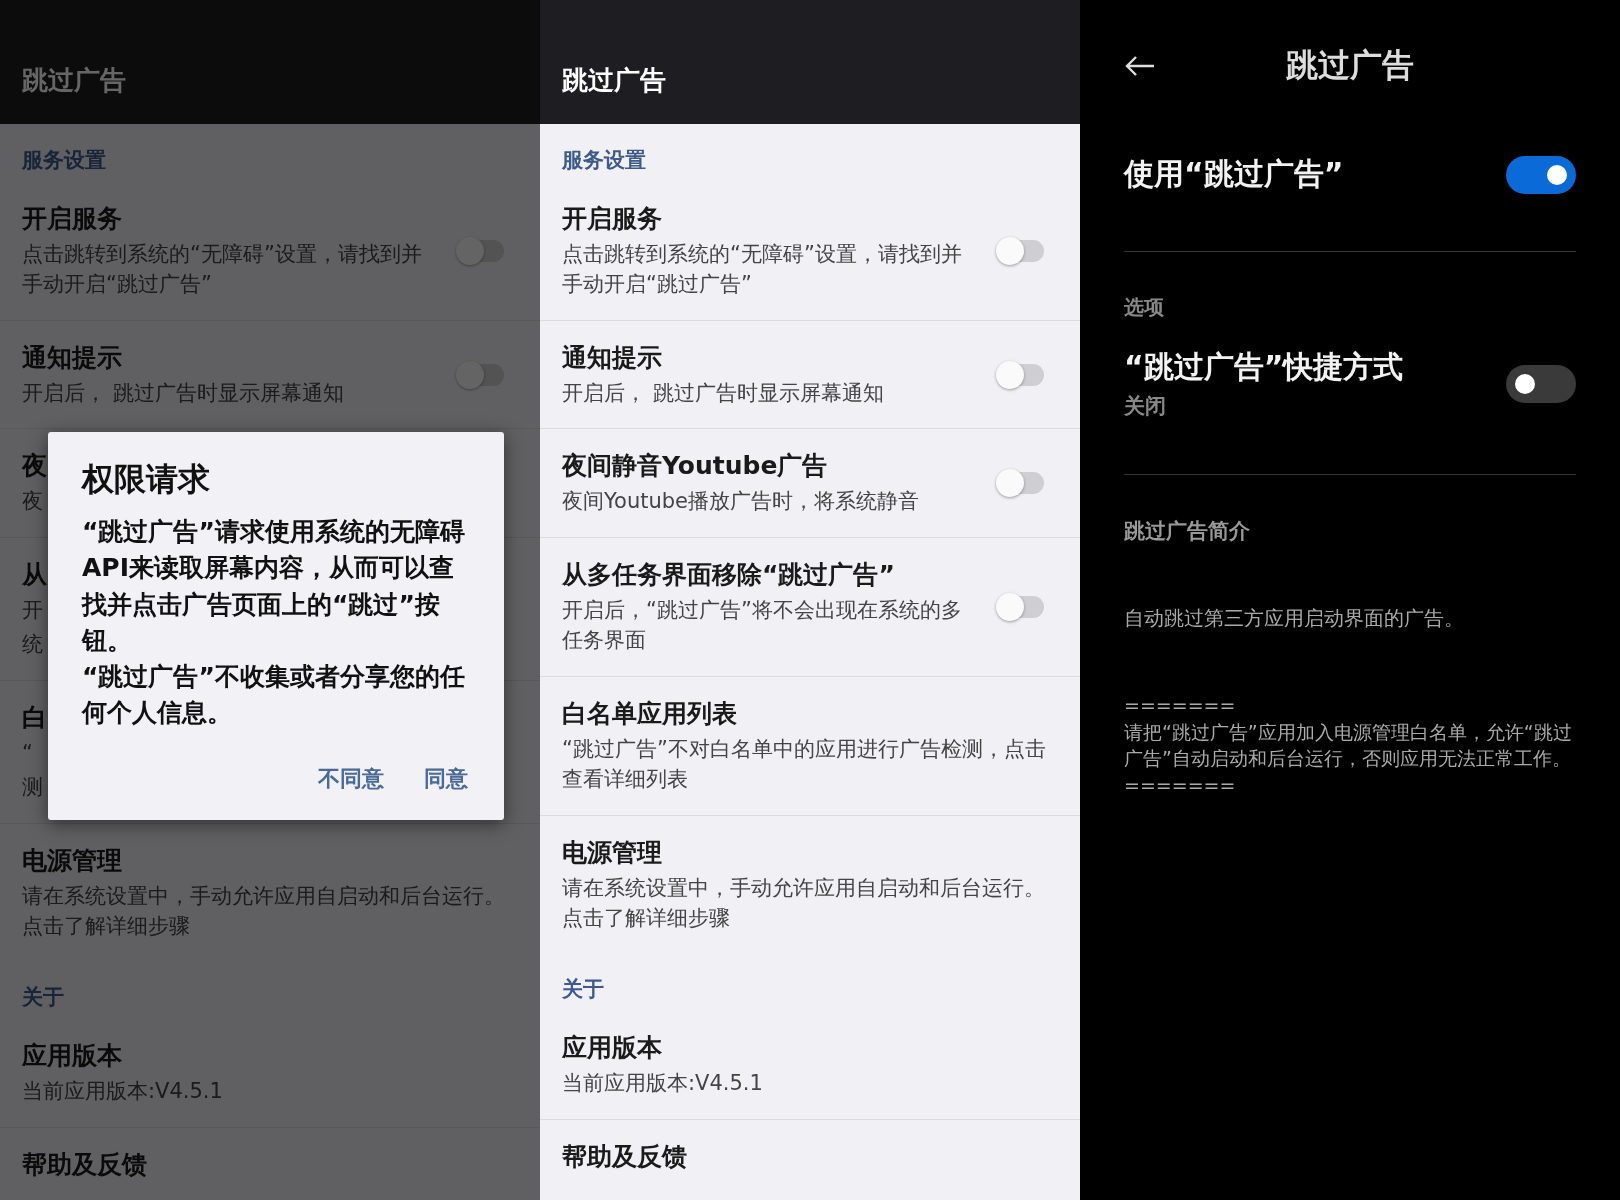 Image resolution: width=1620 pixels, height=1200 pixels. I want to click on setting-title: 电源管理, so click(810, 852).